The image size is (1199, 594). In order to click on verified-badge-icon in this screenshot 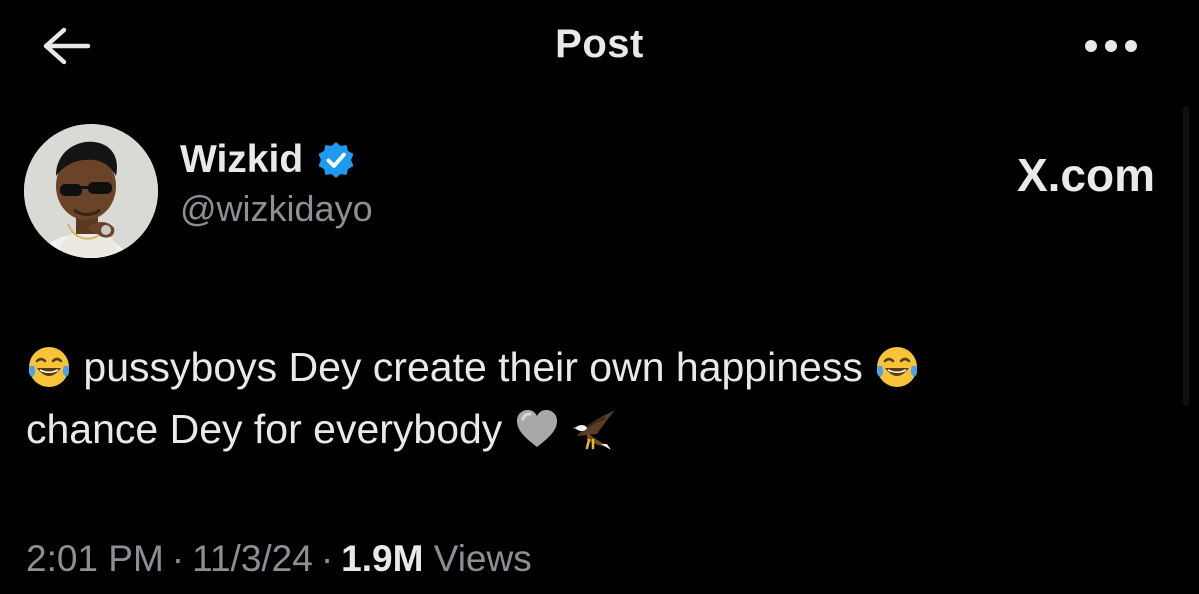, I will do `click(336, 160)`.